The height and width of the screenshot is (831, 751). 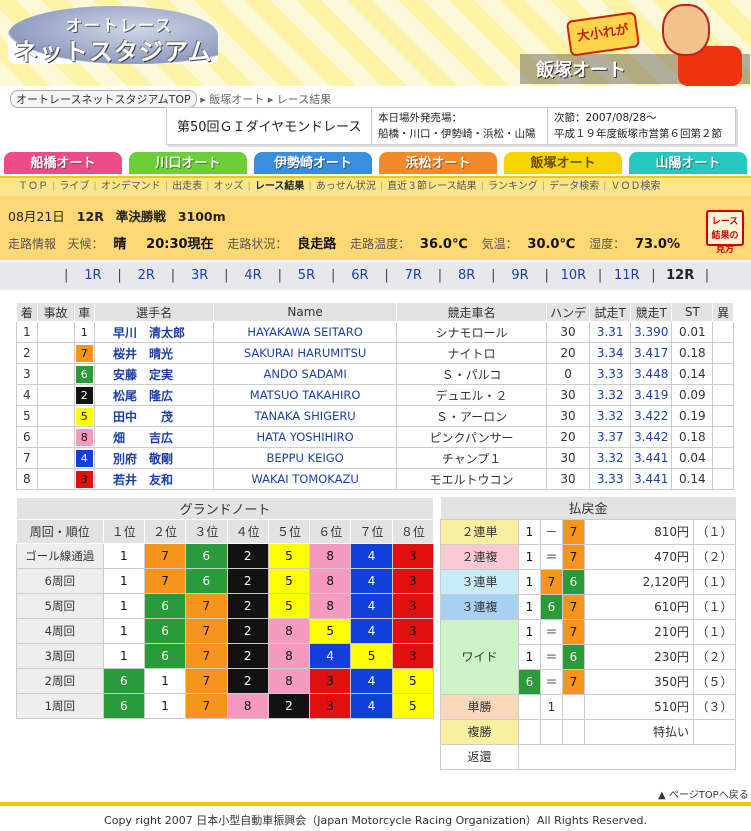 I want to click on race-link-5R: 5R, so click(x=306, y=276).